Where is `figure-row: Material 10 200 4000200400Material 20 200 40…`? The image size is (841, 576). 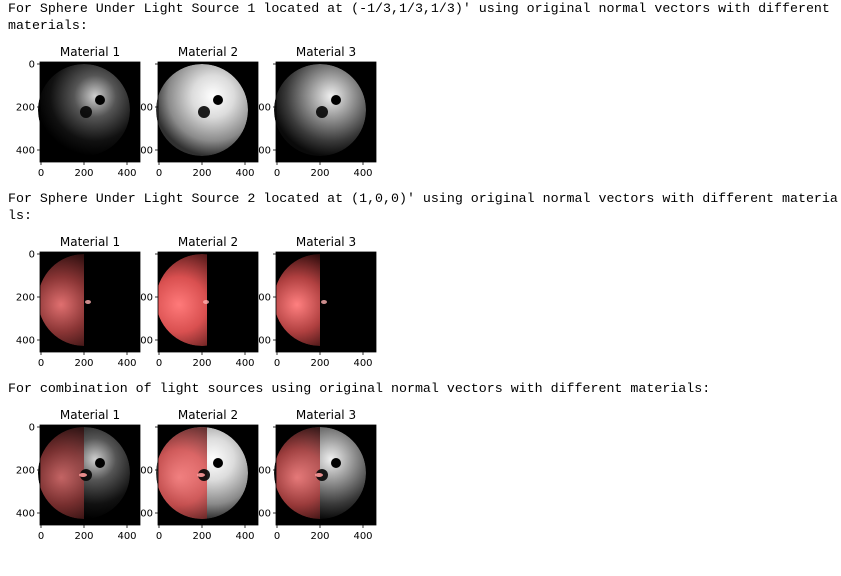 figure-row: Material 10 200 4000200400Material 20 200 40… is located at coordinates (196, 475).